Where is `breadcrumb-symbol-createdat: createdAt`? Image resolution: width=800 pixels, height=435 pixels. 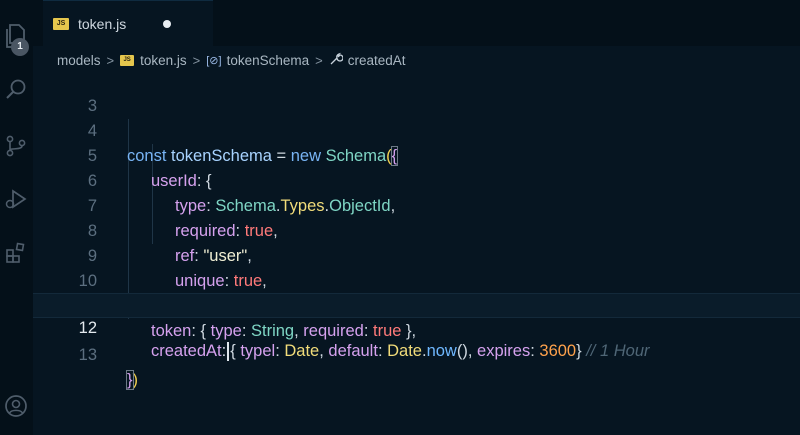
breadcrumb-symbol-createdat: createdAt is located at coordinates (377, 60).